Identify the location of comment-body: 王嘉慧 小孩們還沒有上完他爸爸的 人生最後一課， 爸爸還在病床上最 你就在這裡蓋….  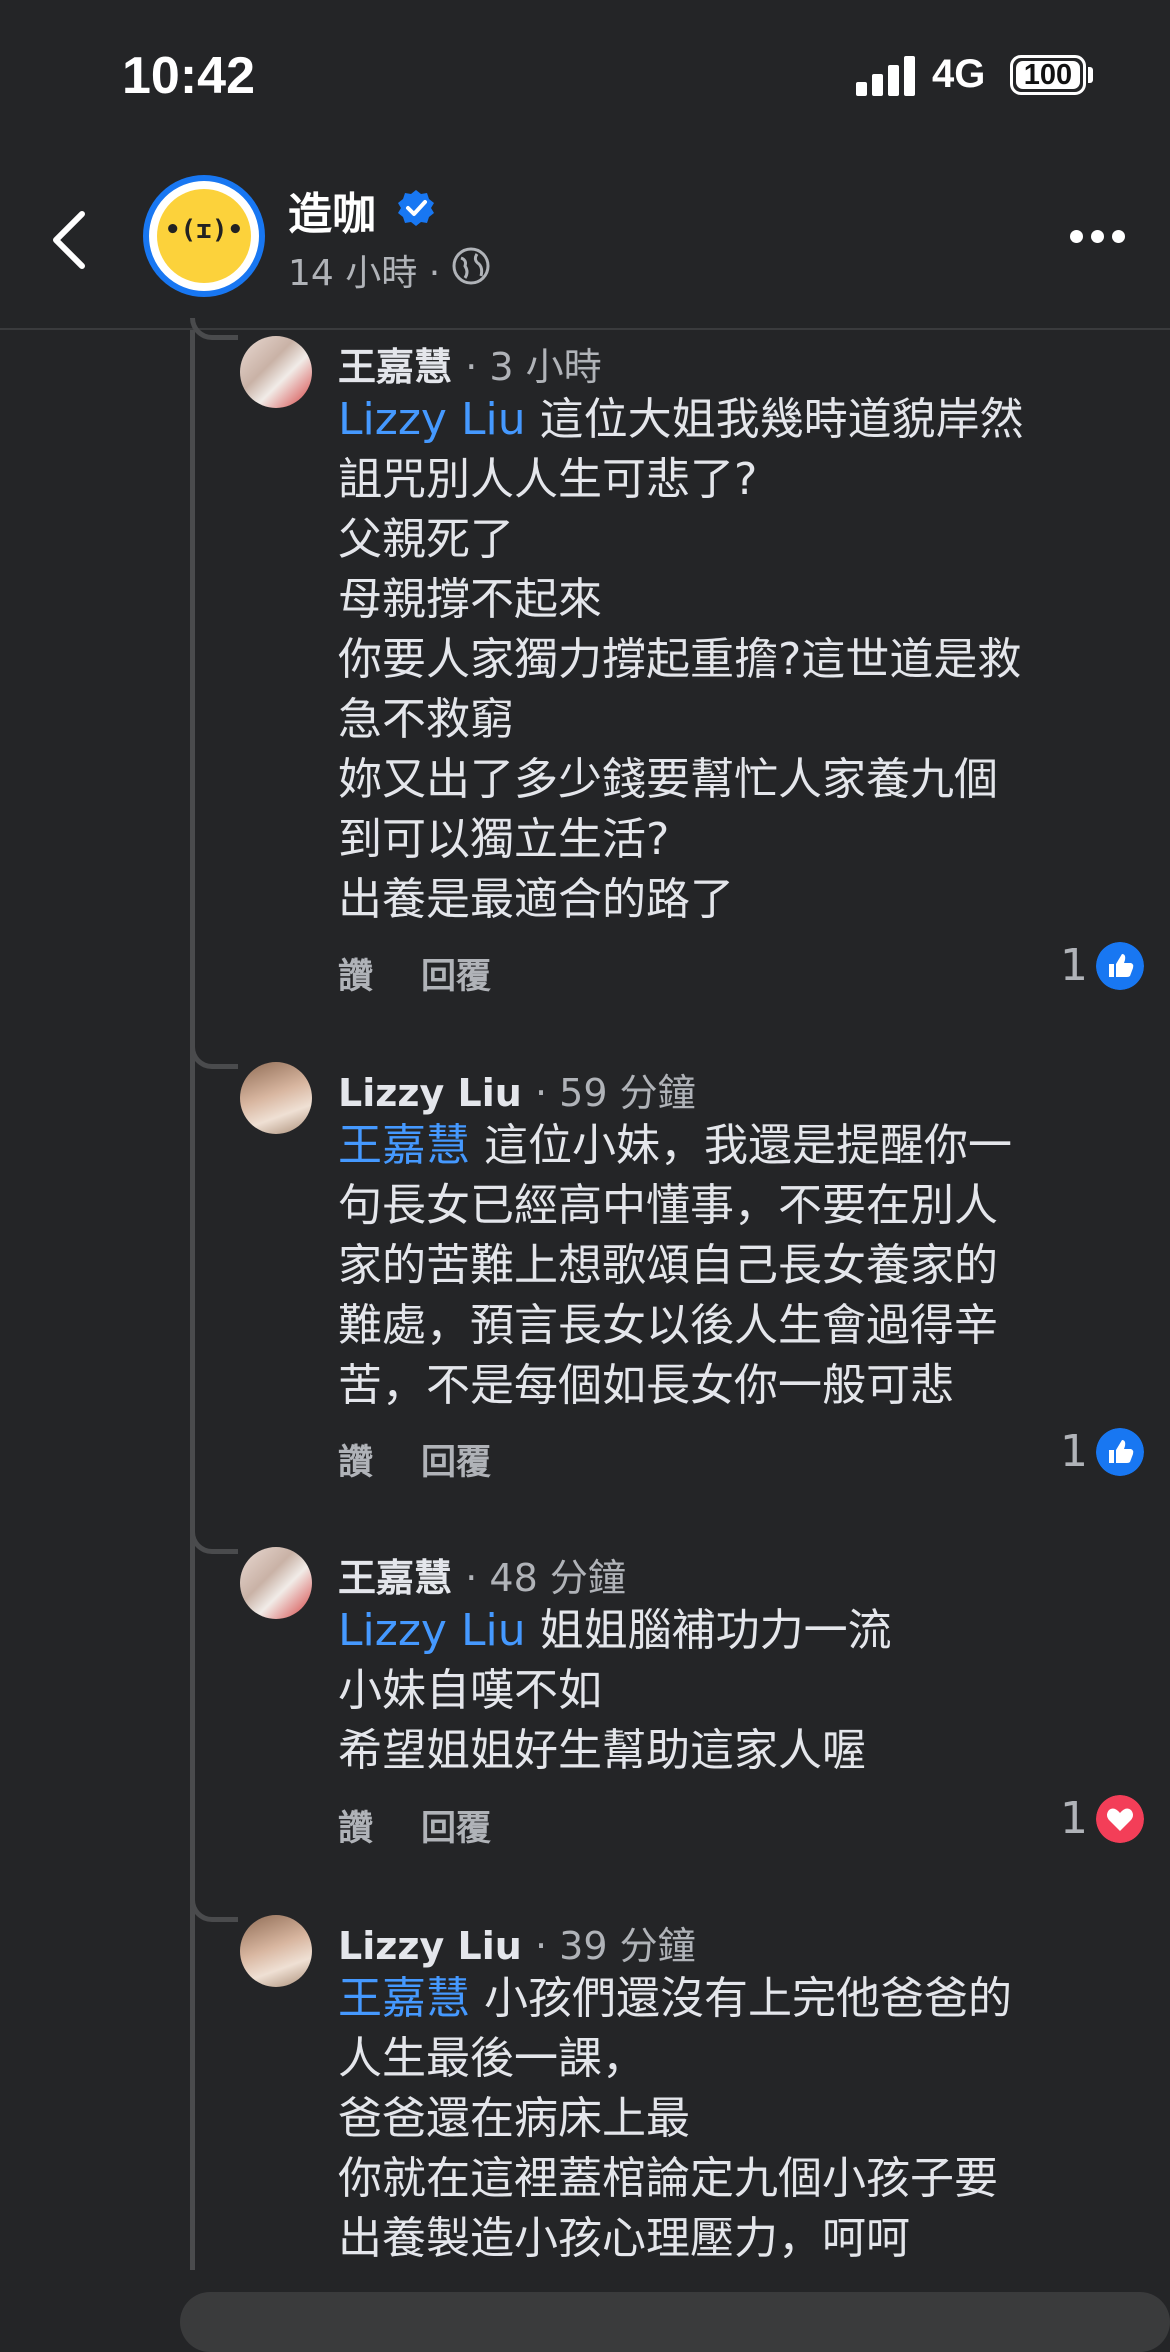
(675, 2118).